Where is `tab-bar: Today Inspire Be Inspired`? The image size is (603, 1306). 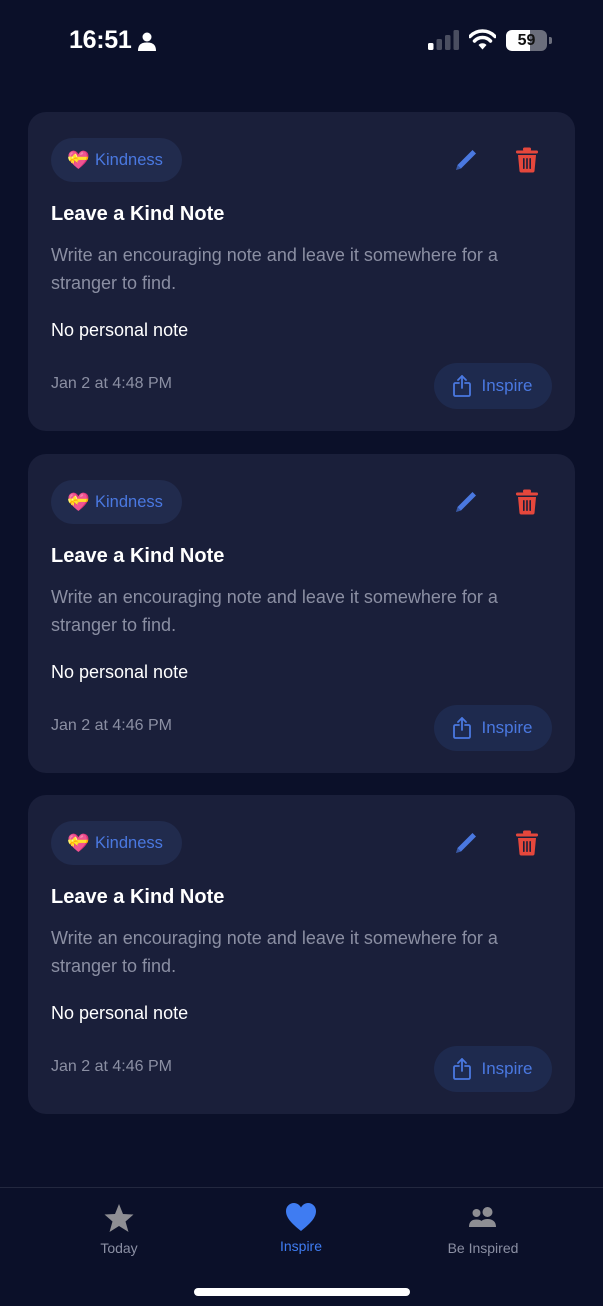
tab-bar: Today Inspire Be Inspired is located at coordinates (301, 1246).